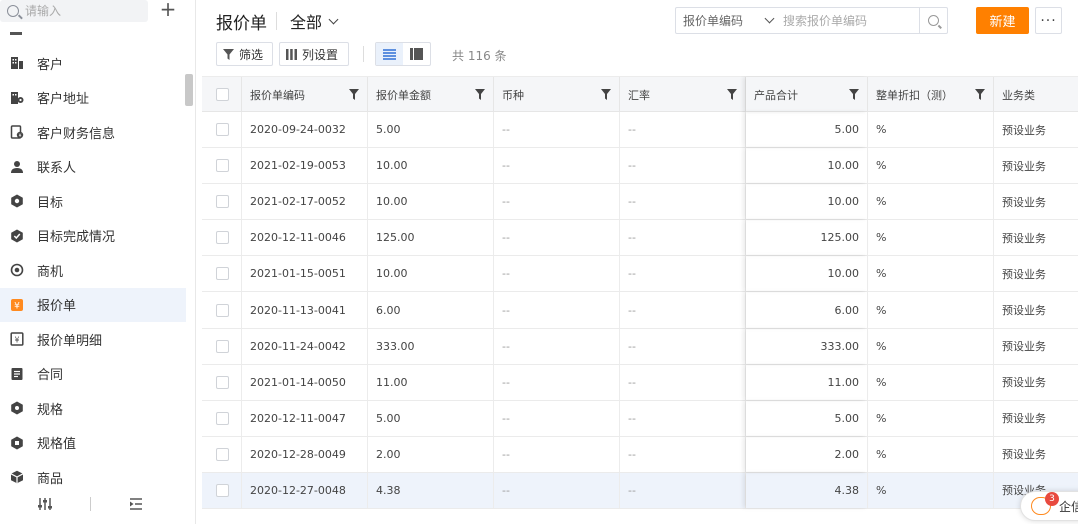 The height and width of the screenshot is (524, 1078). Describe the element at coordinates (93, 201) in the screenshot. I see `sidebar-item: 目标` at that location.